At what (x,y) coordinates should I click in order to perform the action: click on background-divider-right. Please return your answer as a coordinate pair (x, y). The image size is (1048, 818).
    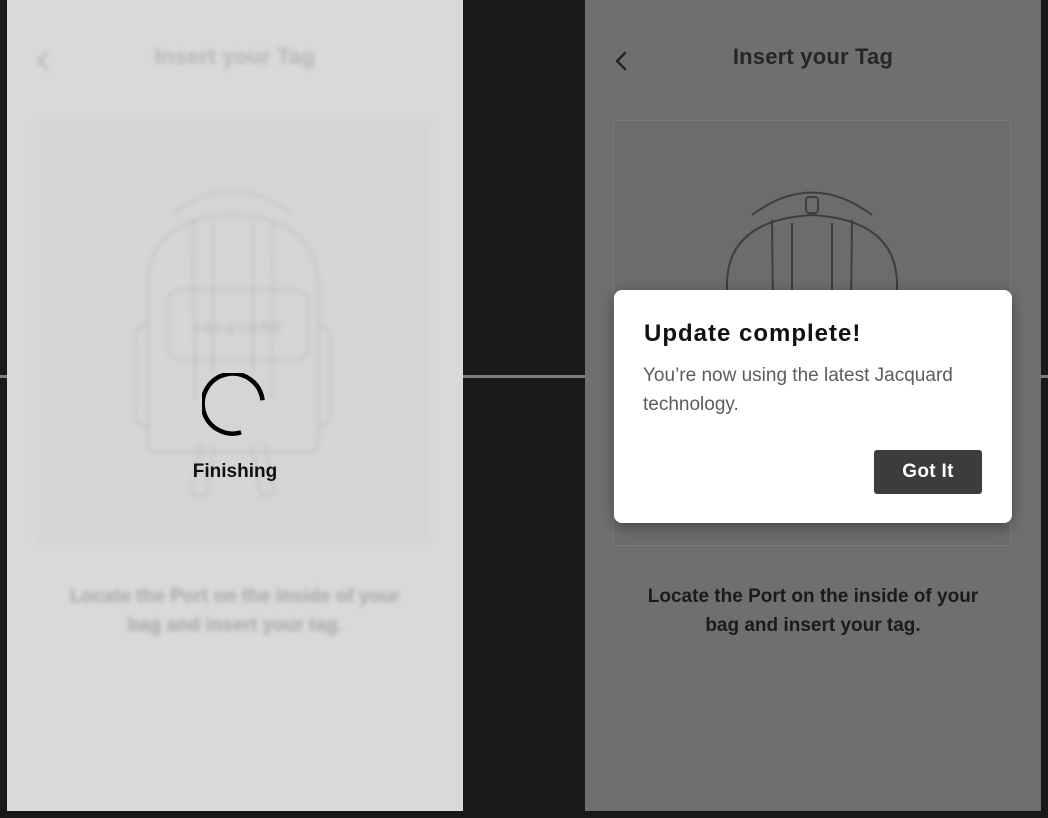
    Looking at the image, I should click on (1044, 376).